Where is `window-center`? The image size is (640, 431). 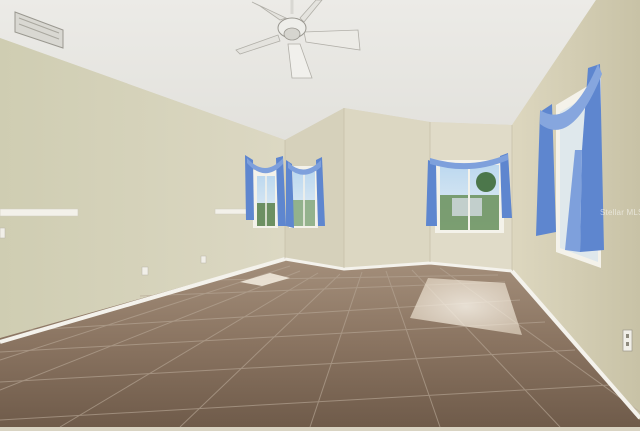
window-center is located at coordinates (469, 196).